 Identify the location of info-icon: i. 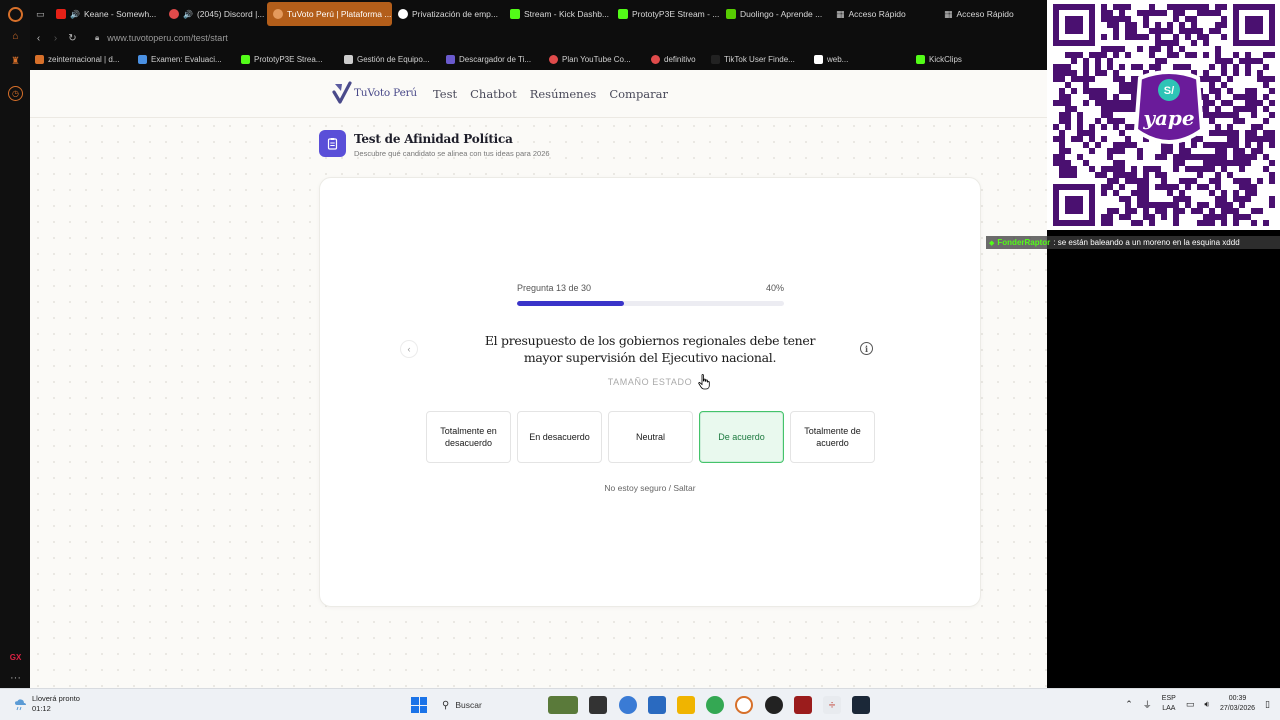
(866, 348).